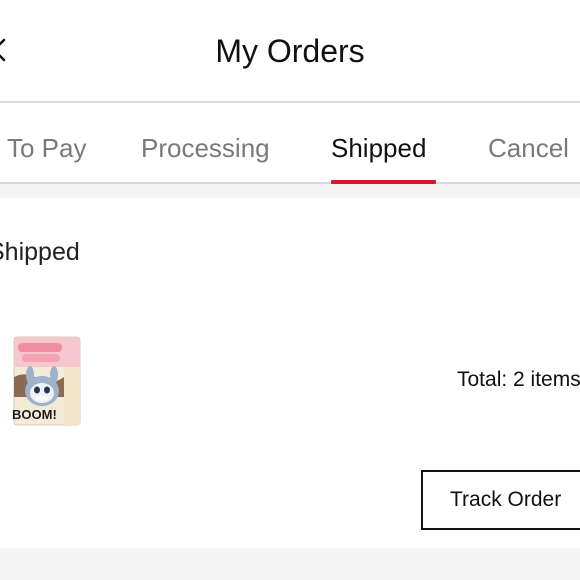 This screenshot has width=580, height=580. I want to click on tab-processing: Processing, so click(205, 148).